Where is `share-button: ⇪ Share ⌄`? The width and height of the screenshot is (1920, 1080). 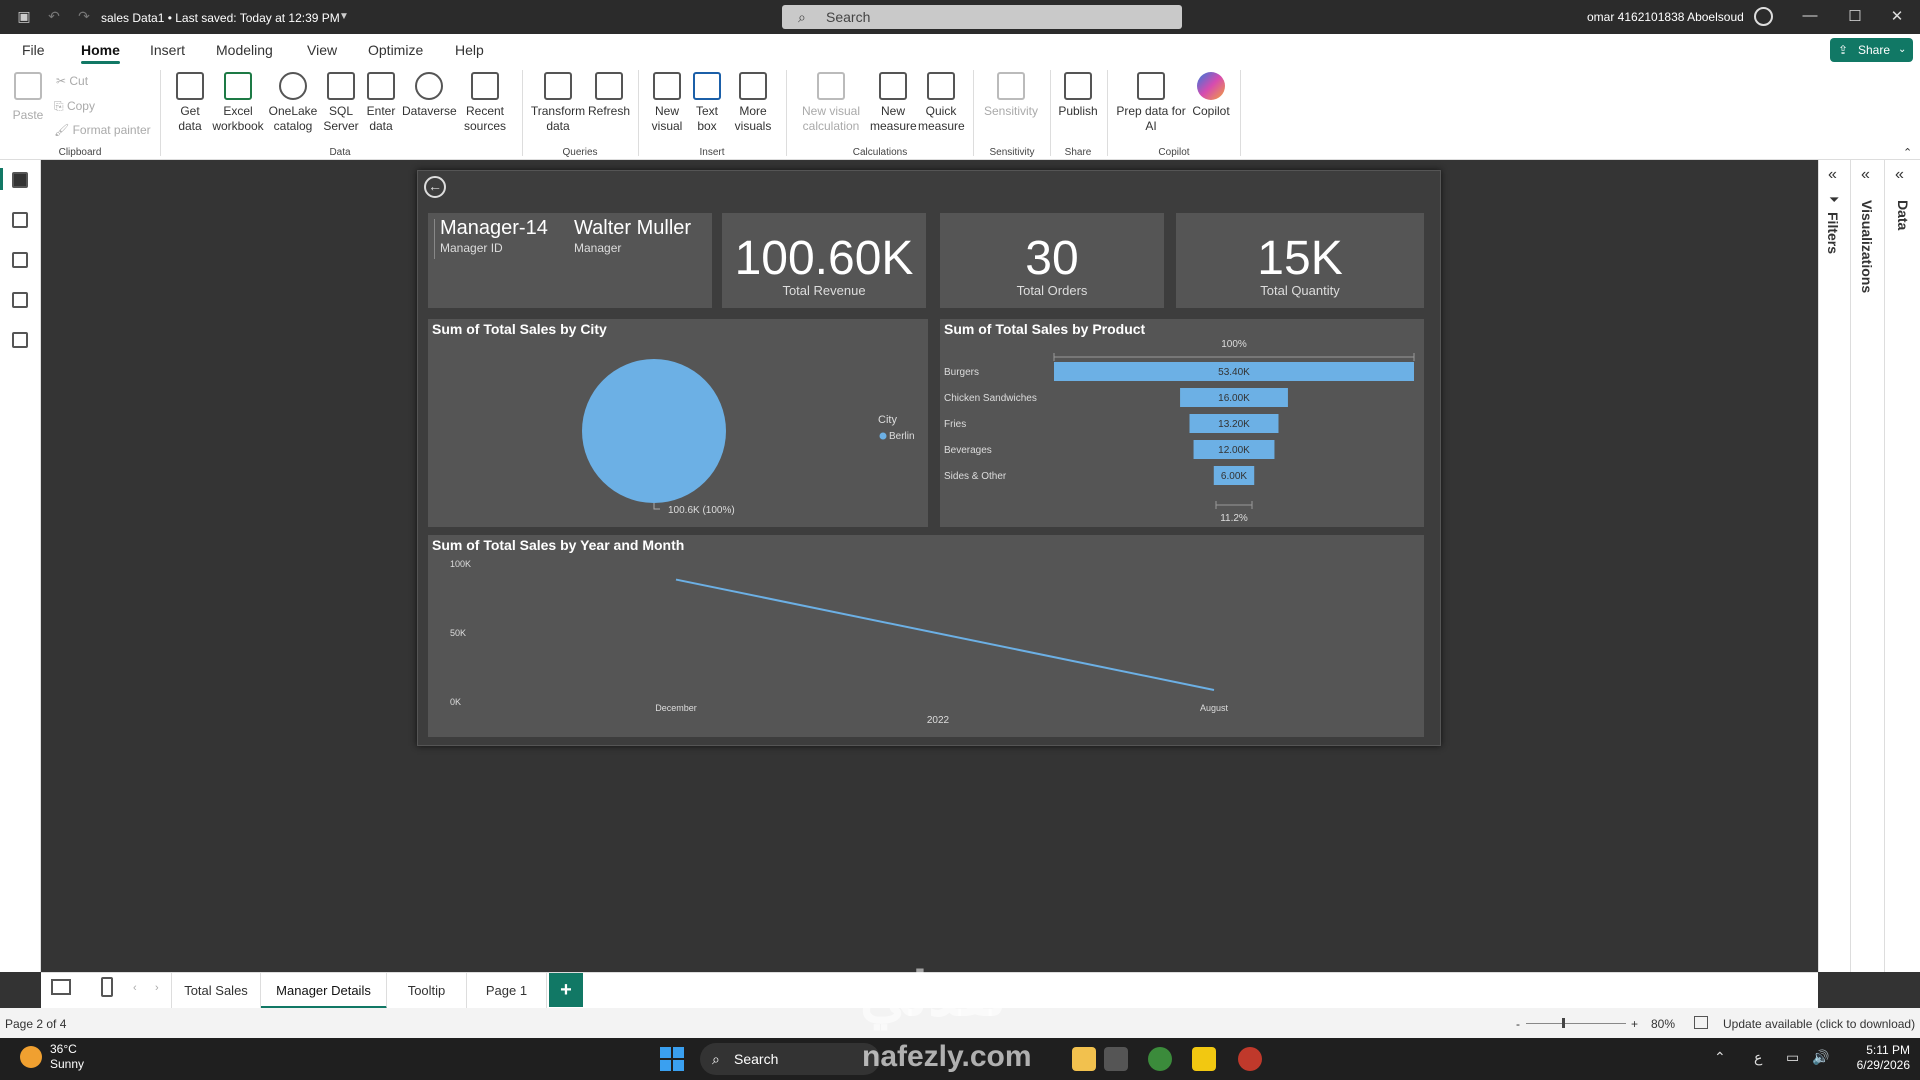
share-button: ⇪ Share ⌄ is located at coordinates (1871, 50).